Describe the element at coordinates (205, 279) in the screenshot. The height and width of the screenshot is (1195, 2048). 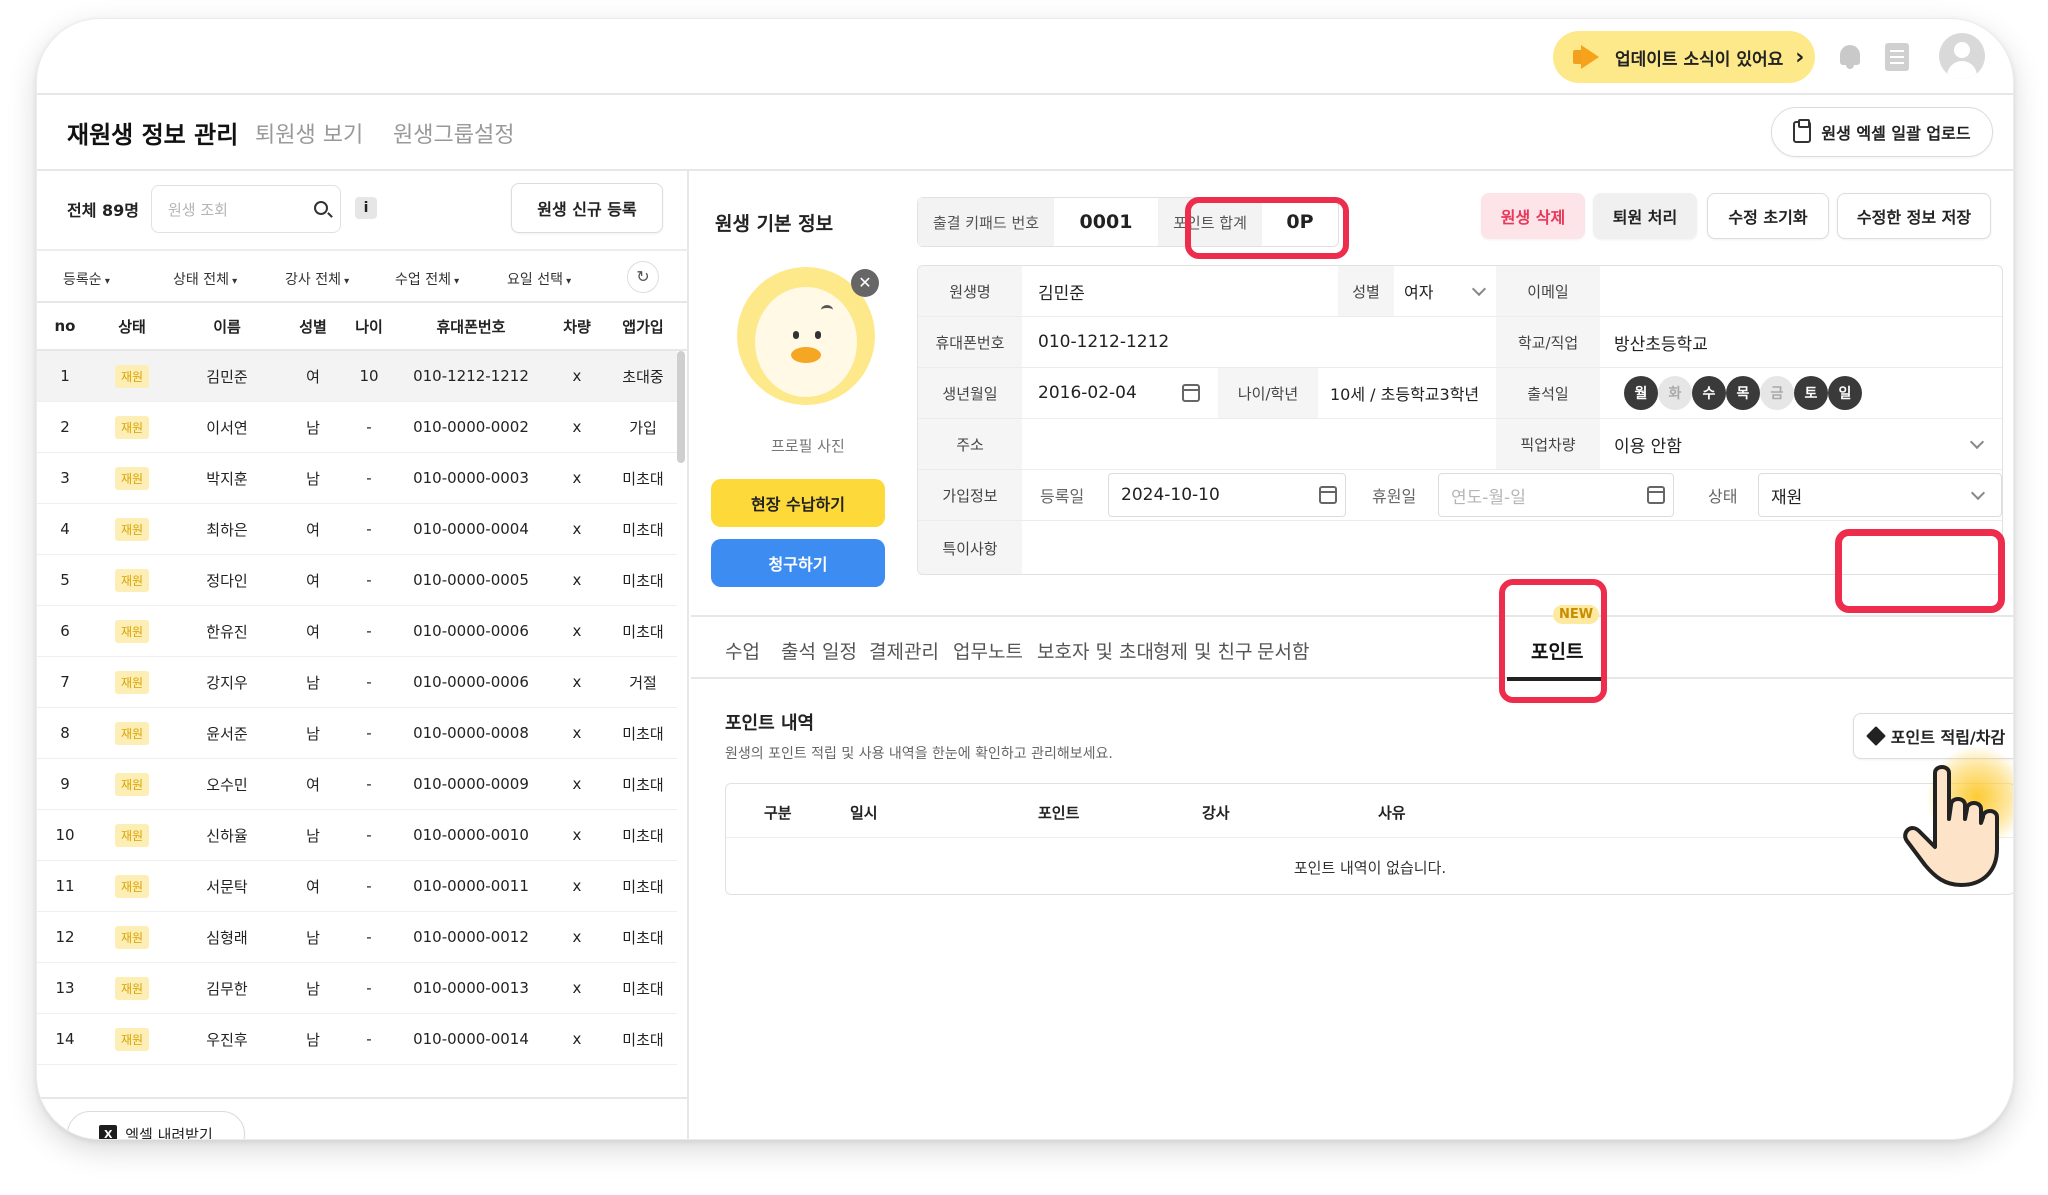
I see `filter-status: 상태 전체` at that location.